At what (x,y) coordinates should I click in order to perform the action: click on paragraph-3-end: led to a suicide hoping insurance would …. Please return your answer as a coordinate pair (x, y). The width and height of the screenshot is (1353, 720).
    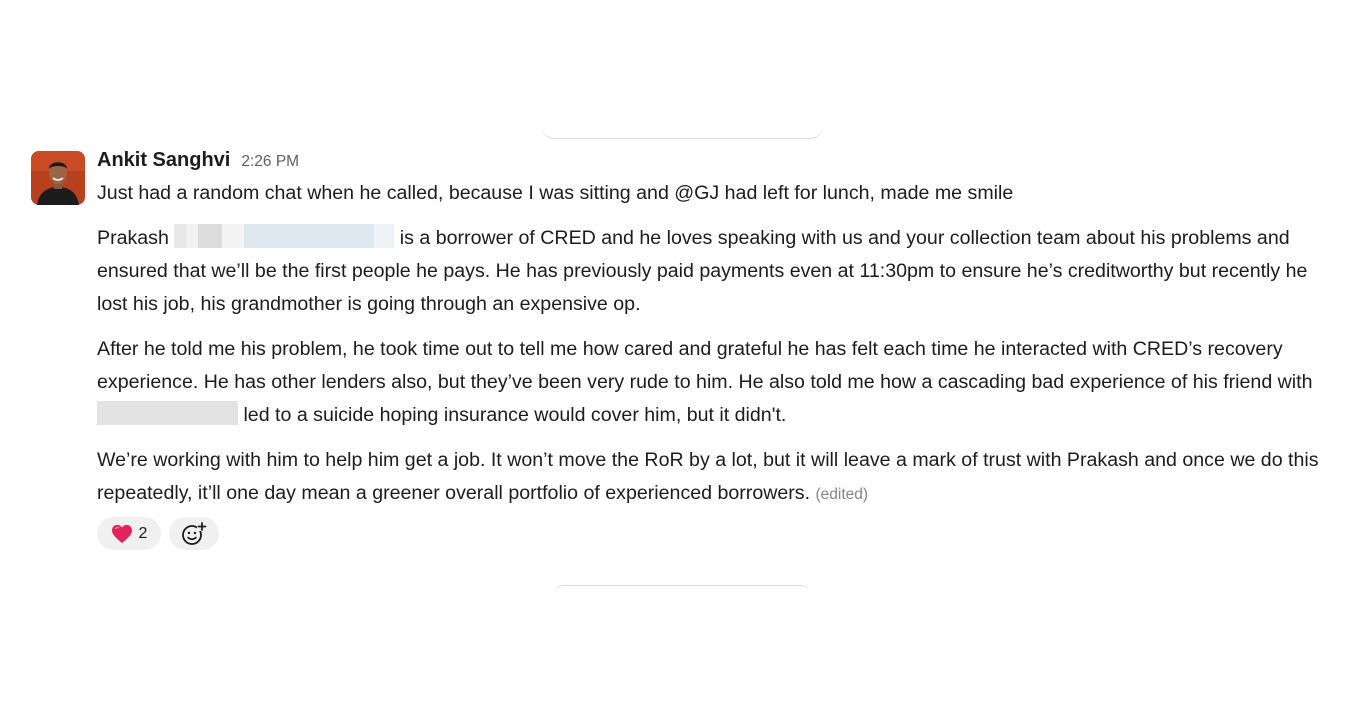
    Looking at the image, I should click on (515, 415).